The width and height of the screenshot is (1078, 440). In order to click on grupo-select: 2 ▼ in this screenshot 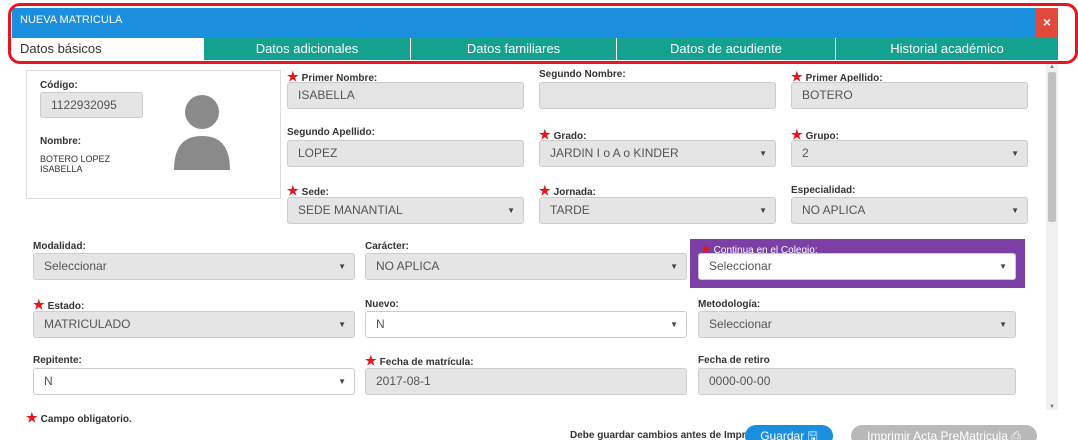, I will do `click(909, 153)`.